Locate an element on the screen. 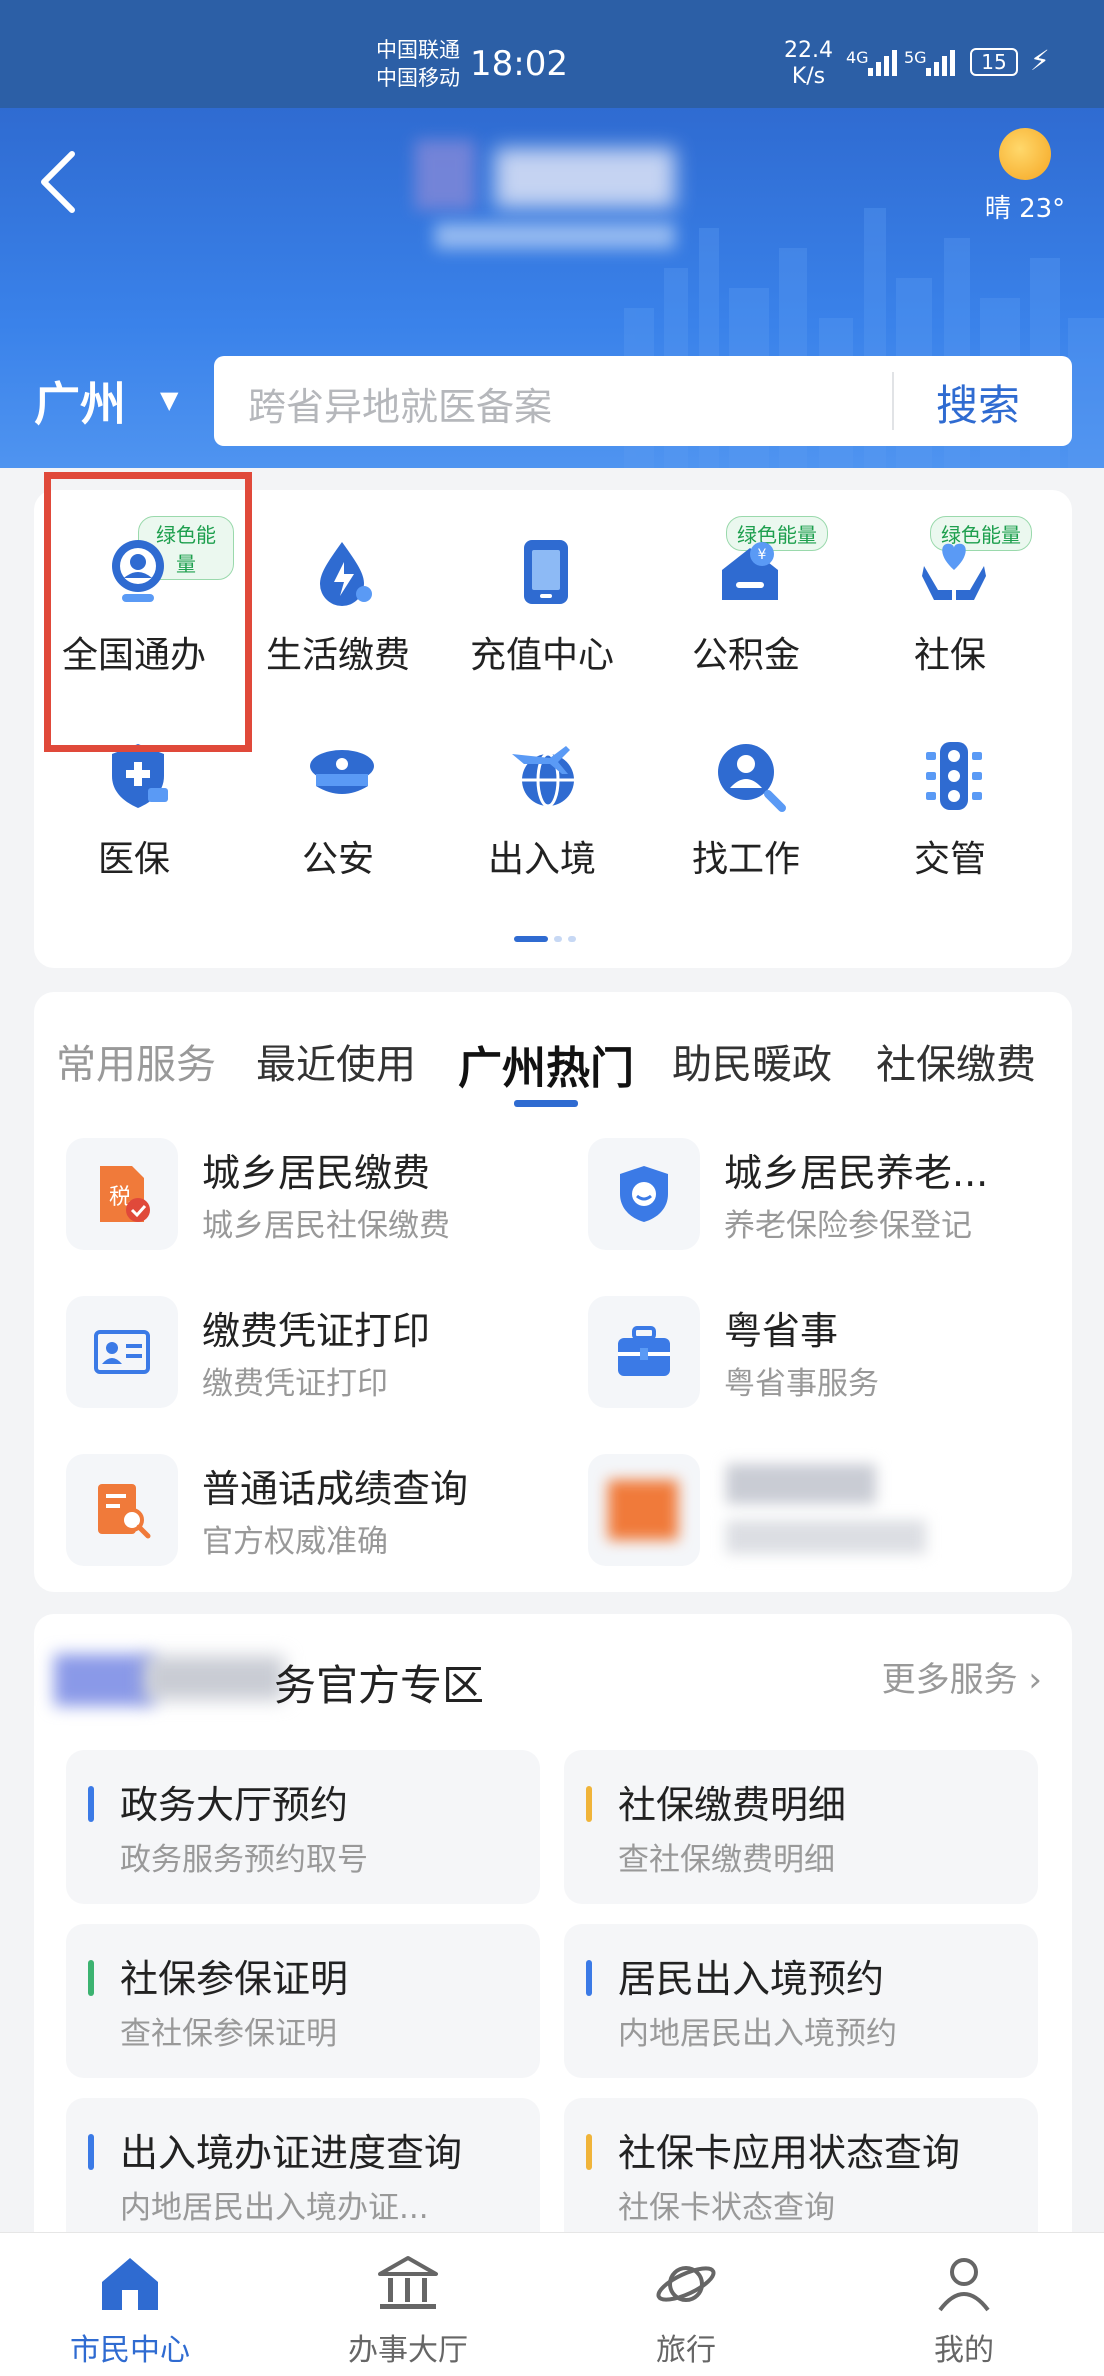  tab-social-payment: 社保缴费 is located at coordinates (956, 1061).